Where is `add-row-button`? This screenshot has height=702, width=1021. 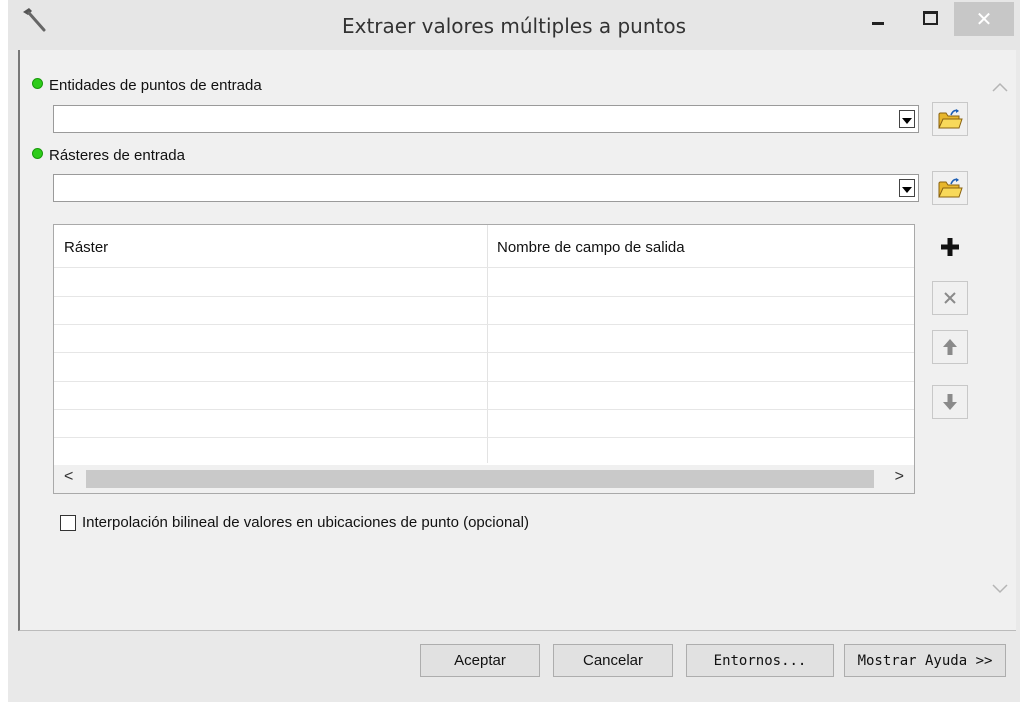
add-row-button is located at coordinates (950, 247).